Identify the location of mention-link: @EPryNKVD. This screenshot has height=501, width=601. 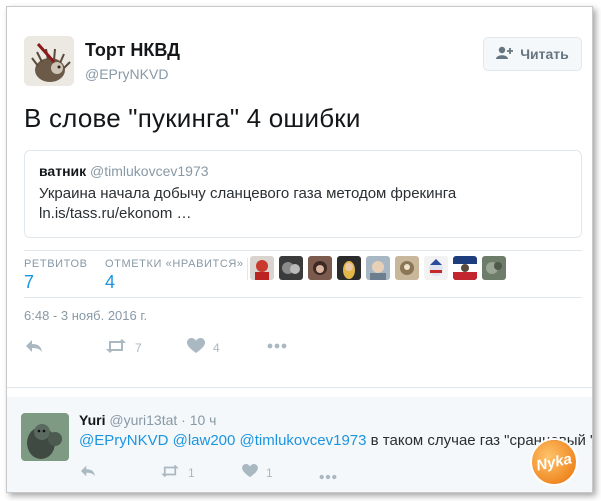
(123, 440).